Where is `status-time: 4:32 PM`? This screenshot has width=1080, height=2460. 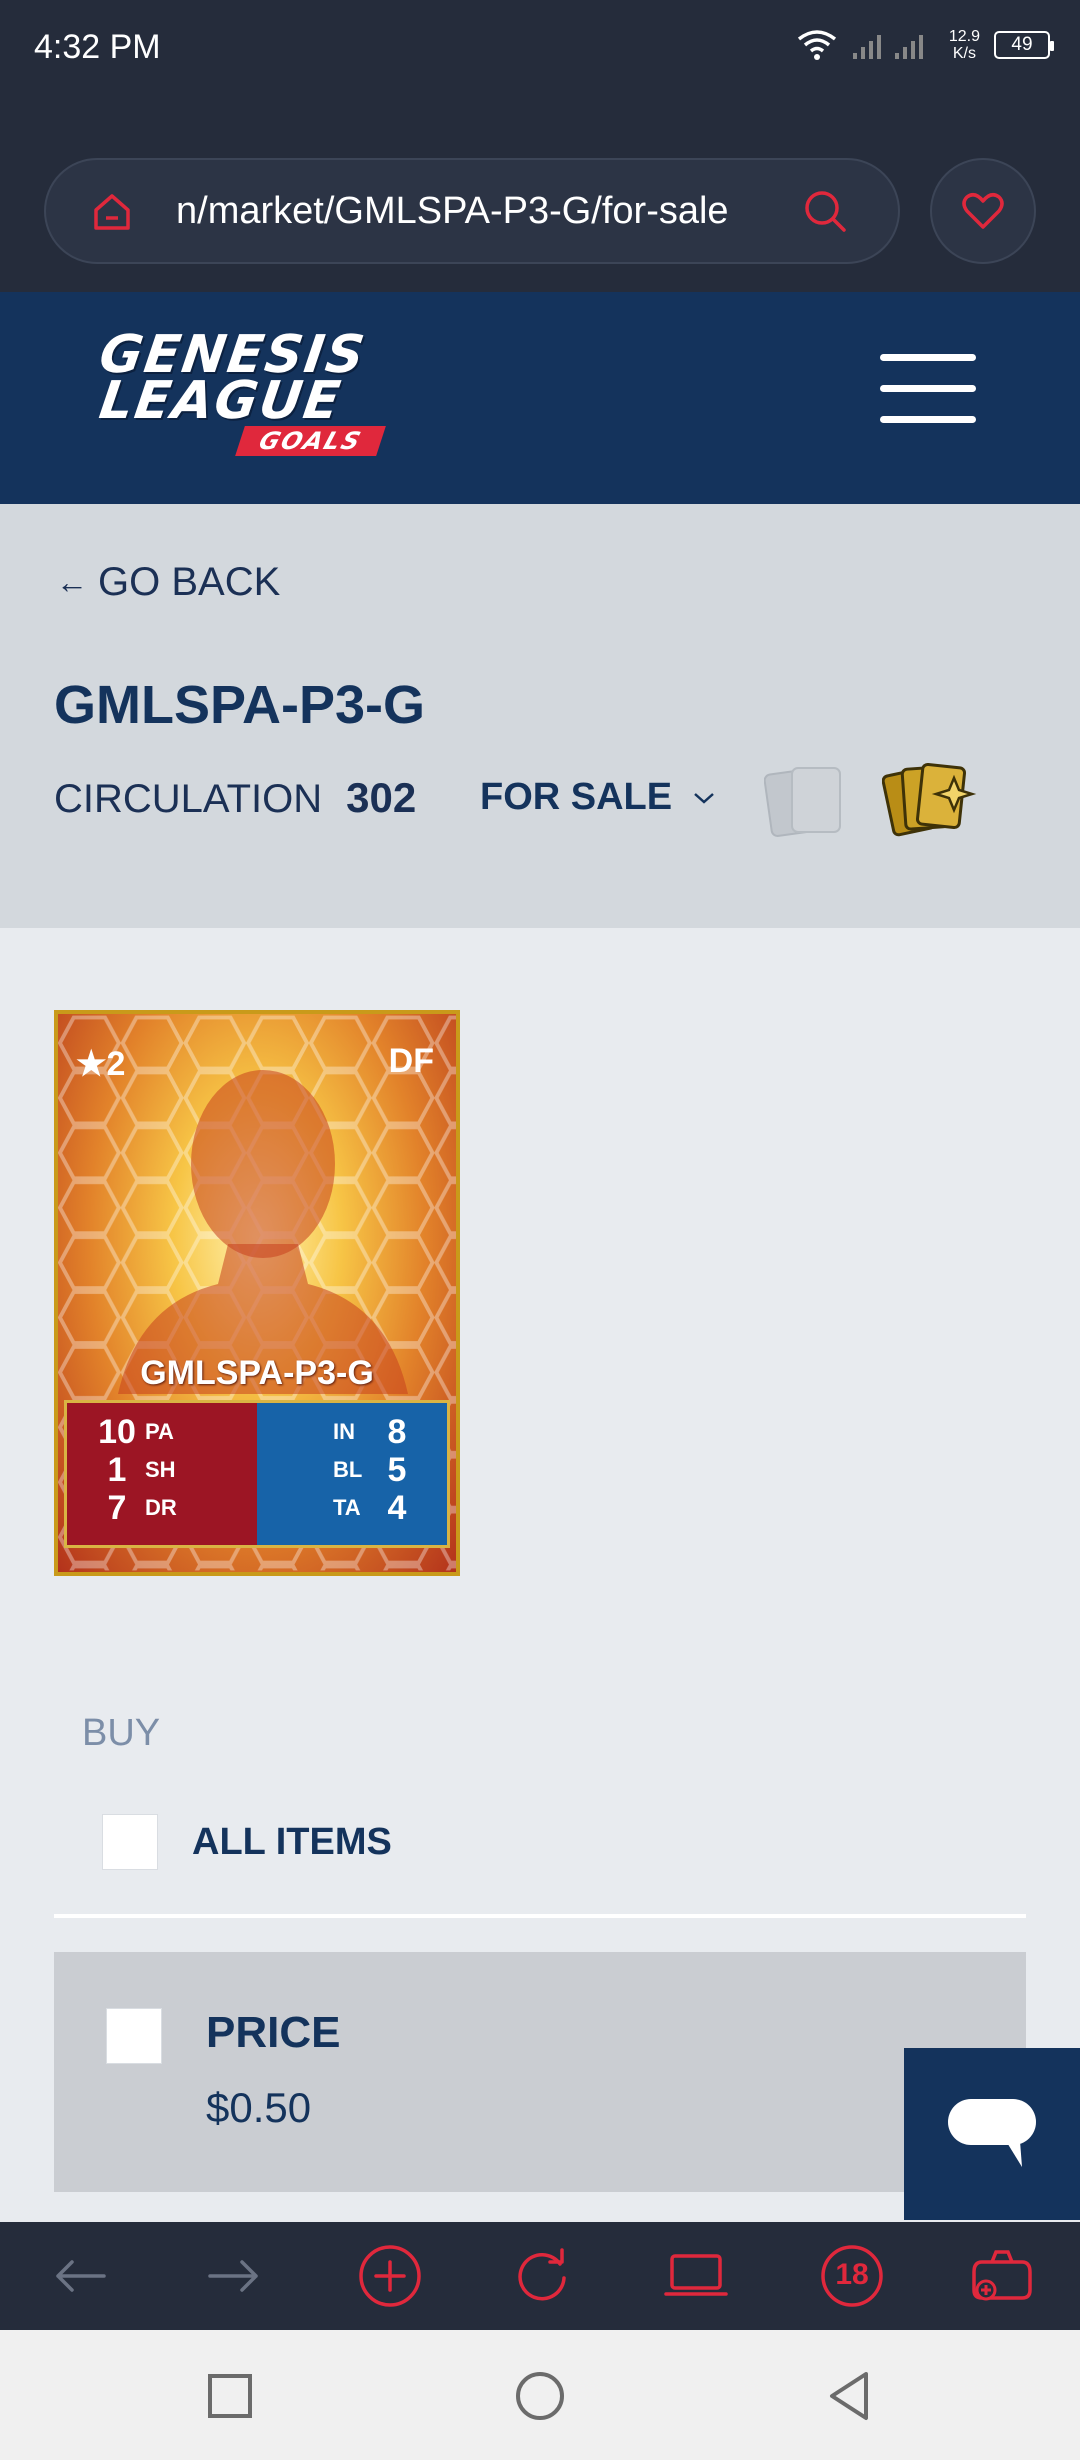
status-time: 4:32 PM is located at coordinates (97, 47).